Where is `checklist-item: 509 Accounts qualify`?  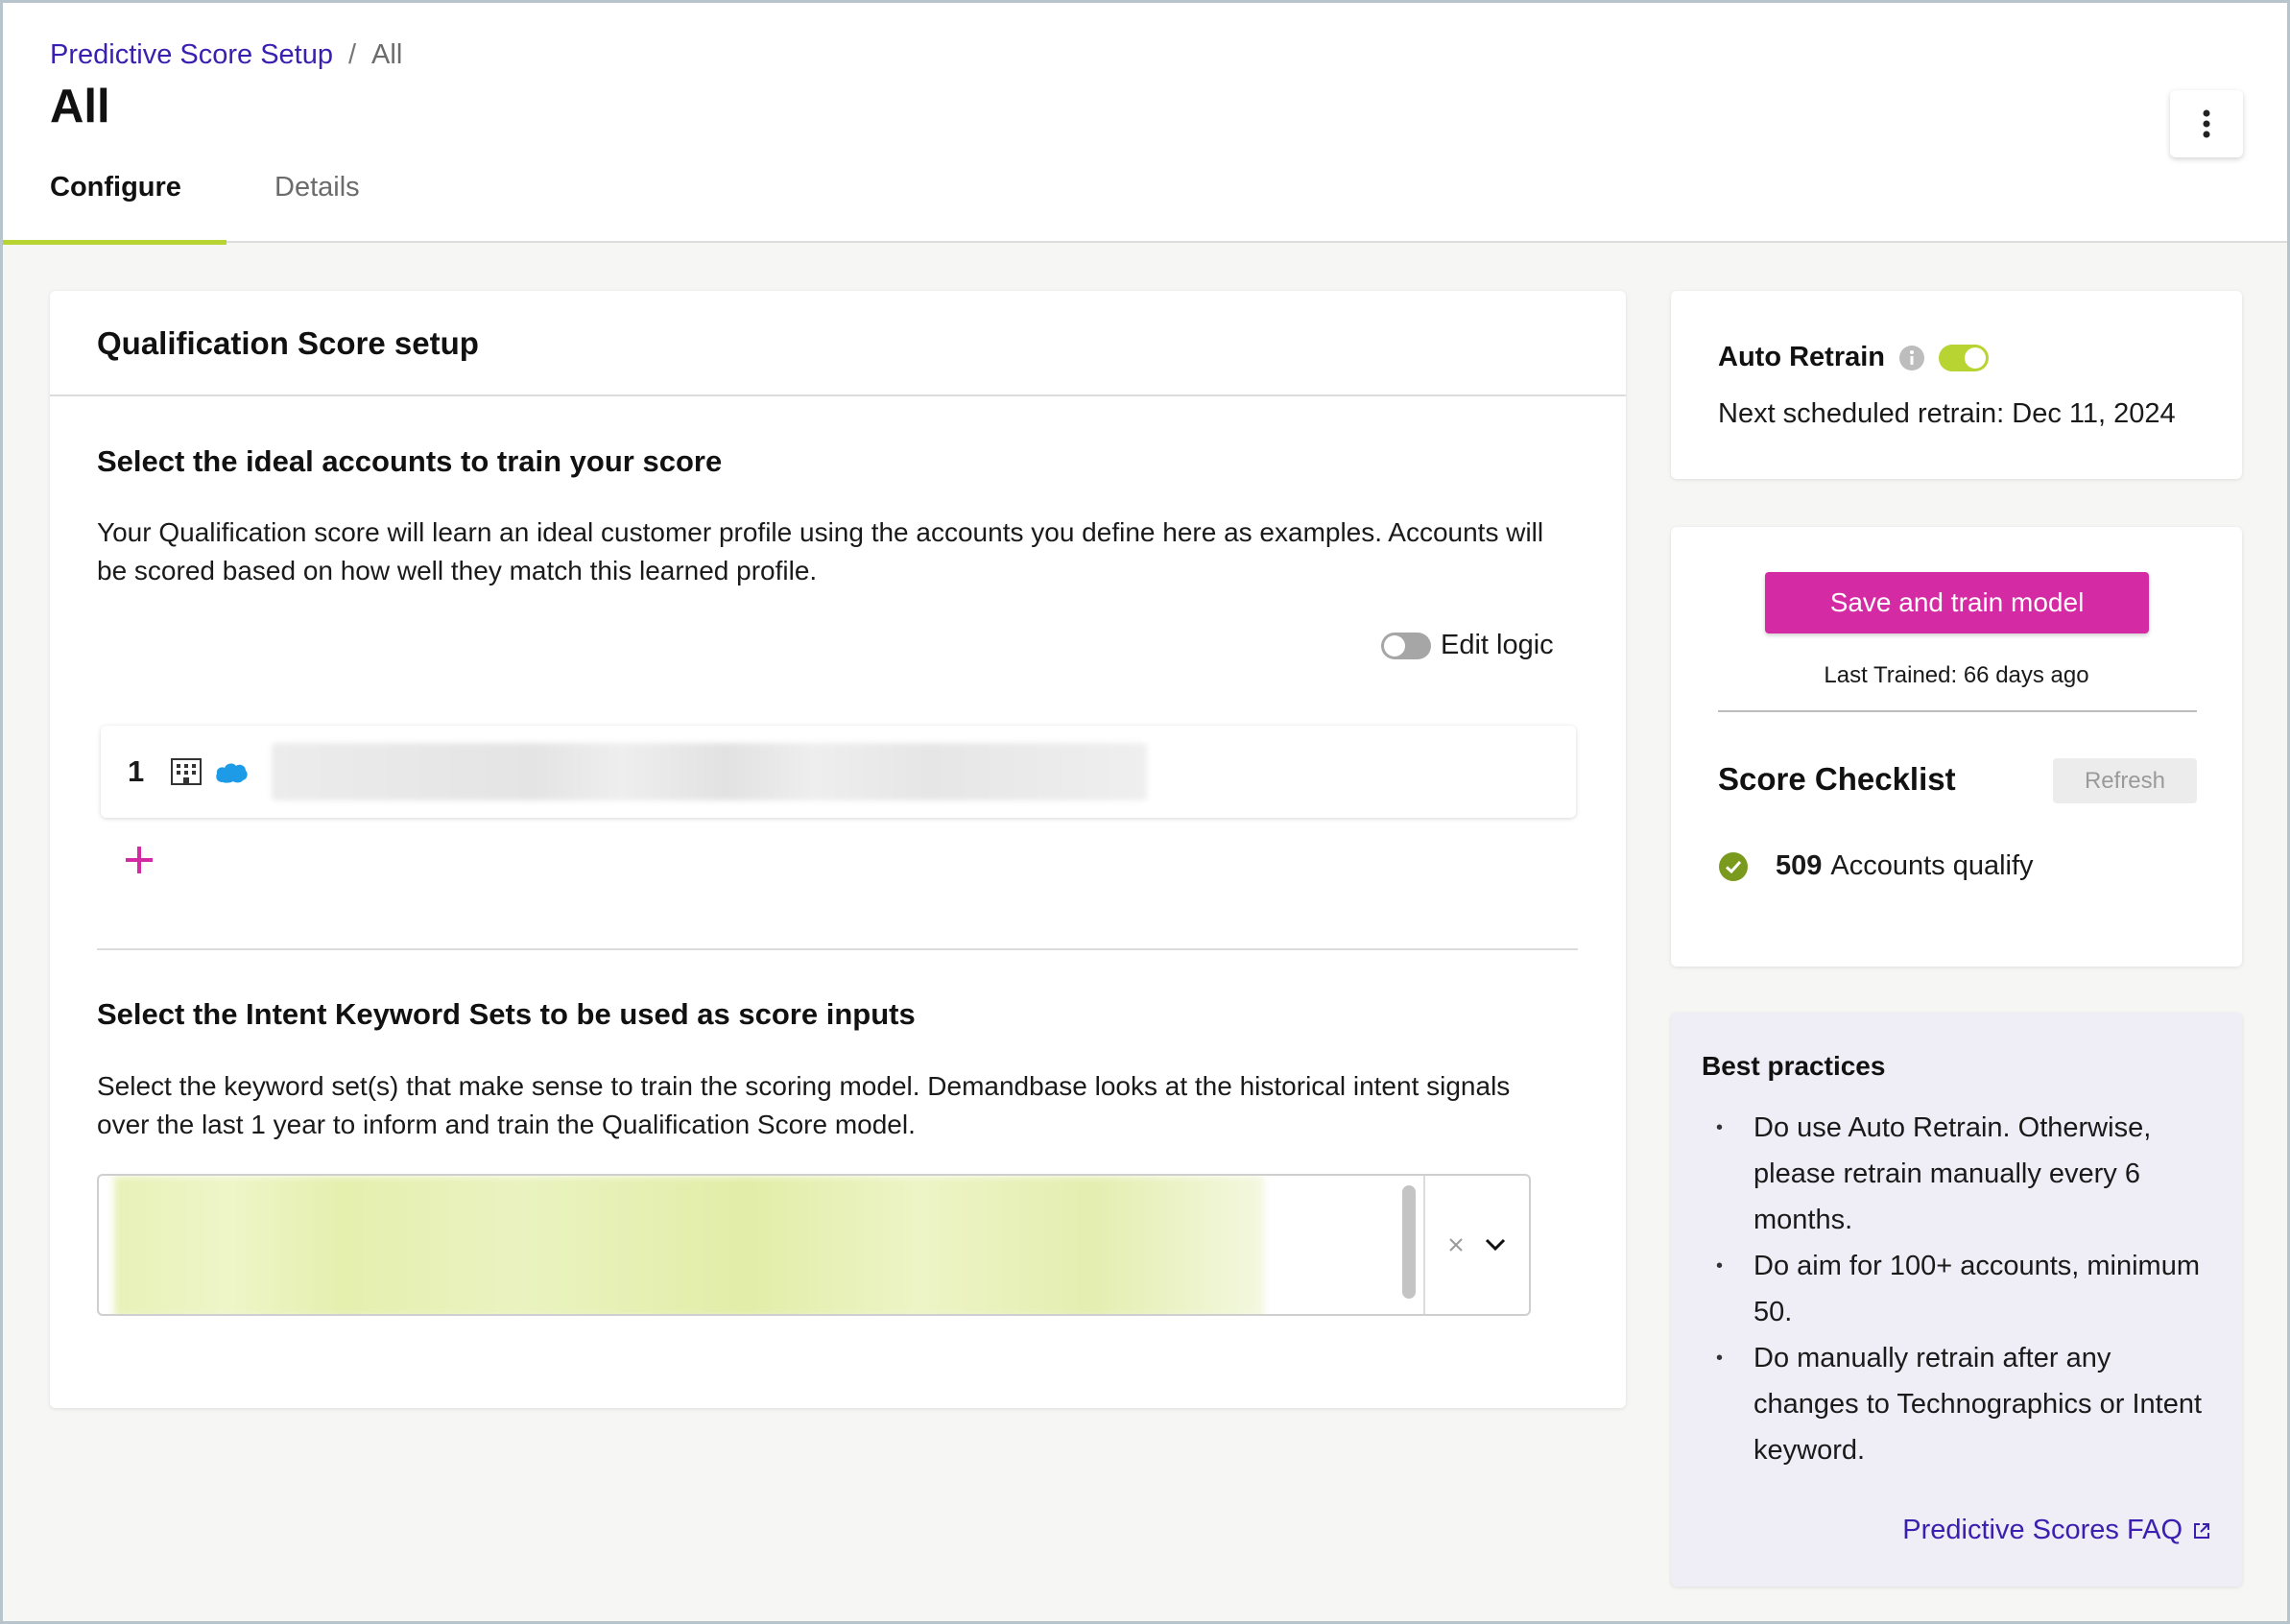
checklist-item: 509 Accounts qualify is located at coordinates (1876, 866).